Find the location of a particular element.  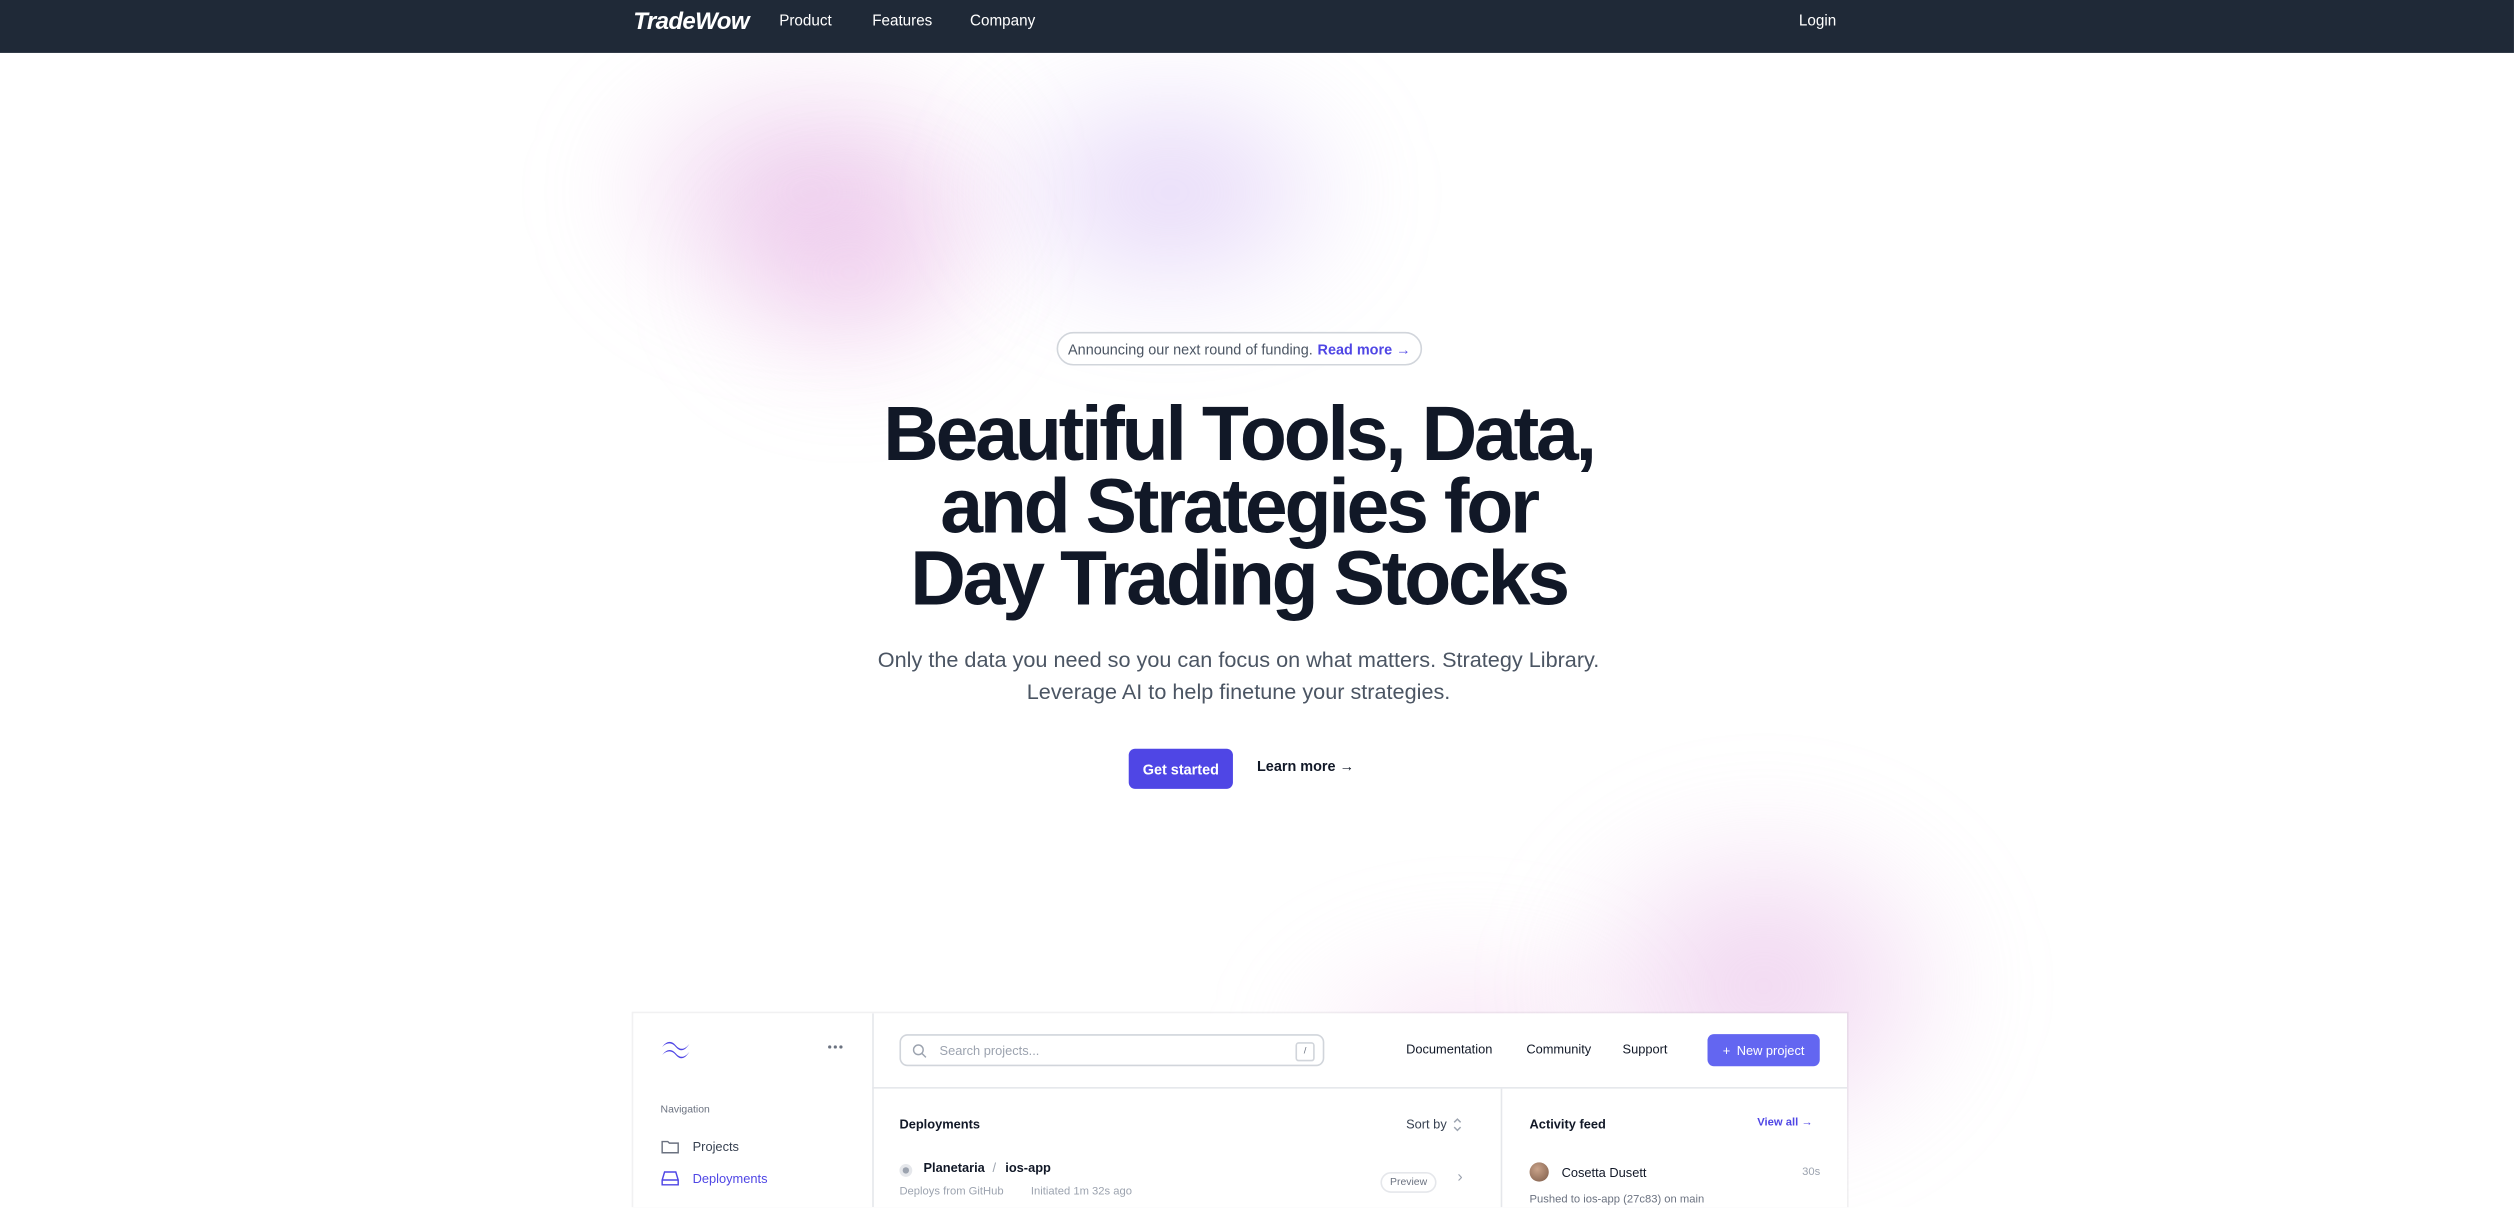

activity-title: Activity feed is located at coordinates (1567, 1124).